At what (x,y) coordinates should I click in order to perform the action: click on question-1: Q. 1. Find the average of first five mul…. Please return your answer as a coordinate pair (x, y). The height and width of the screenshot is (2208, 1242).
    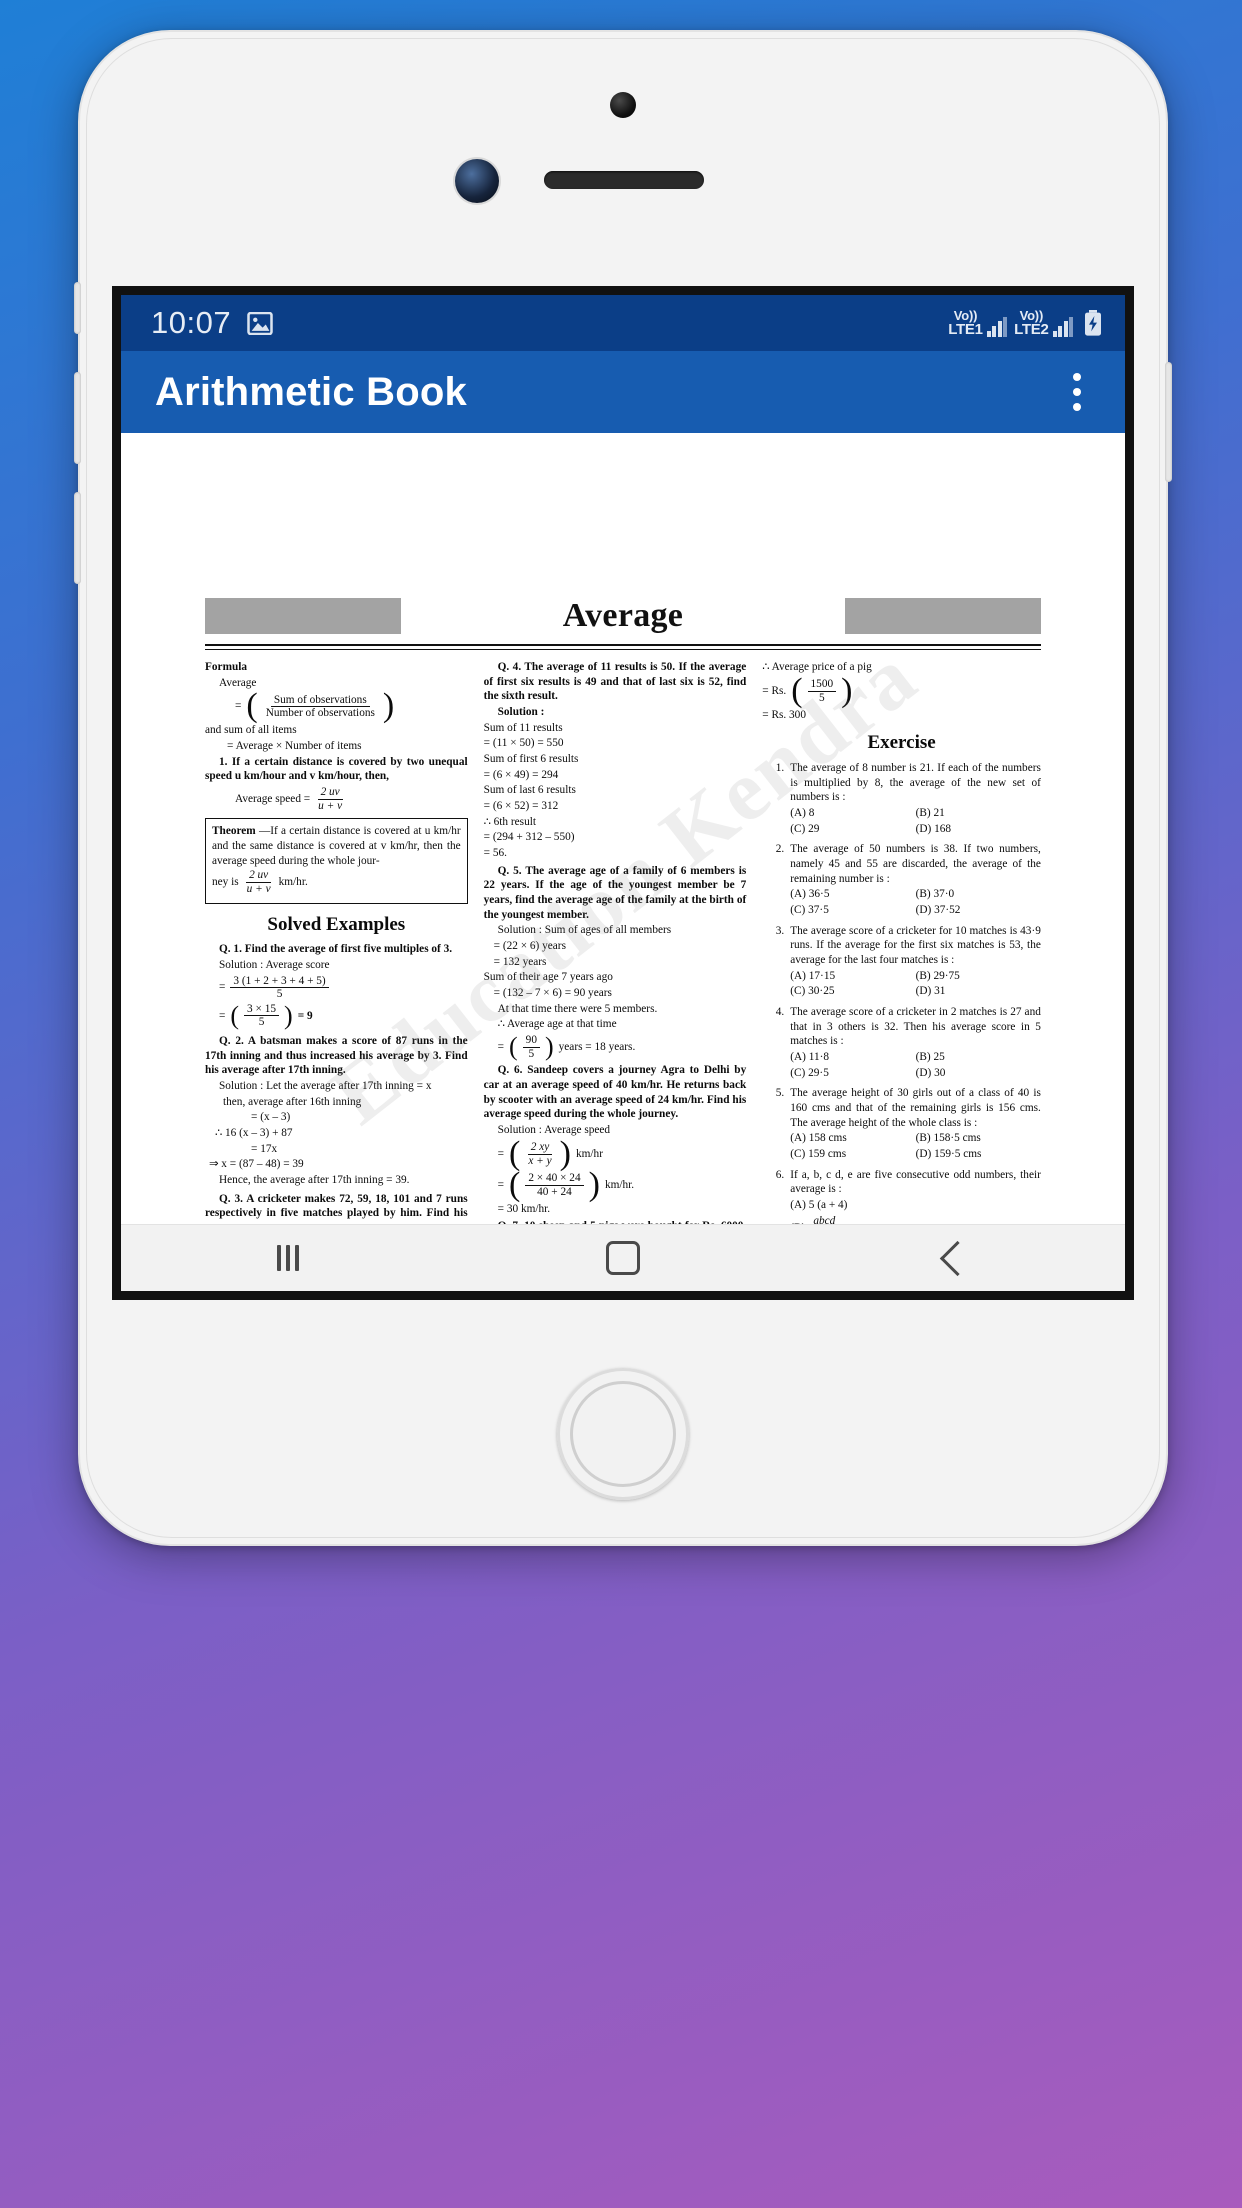
    Looking at the image, I should click on (336, 949).